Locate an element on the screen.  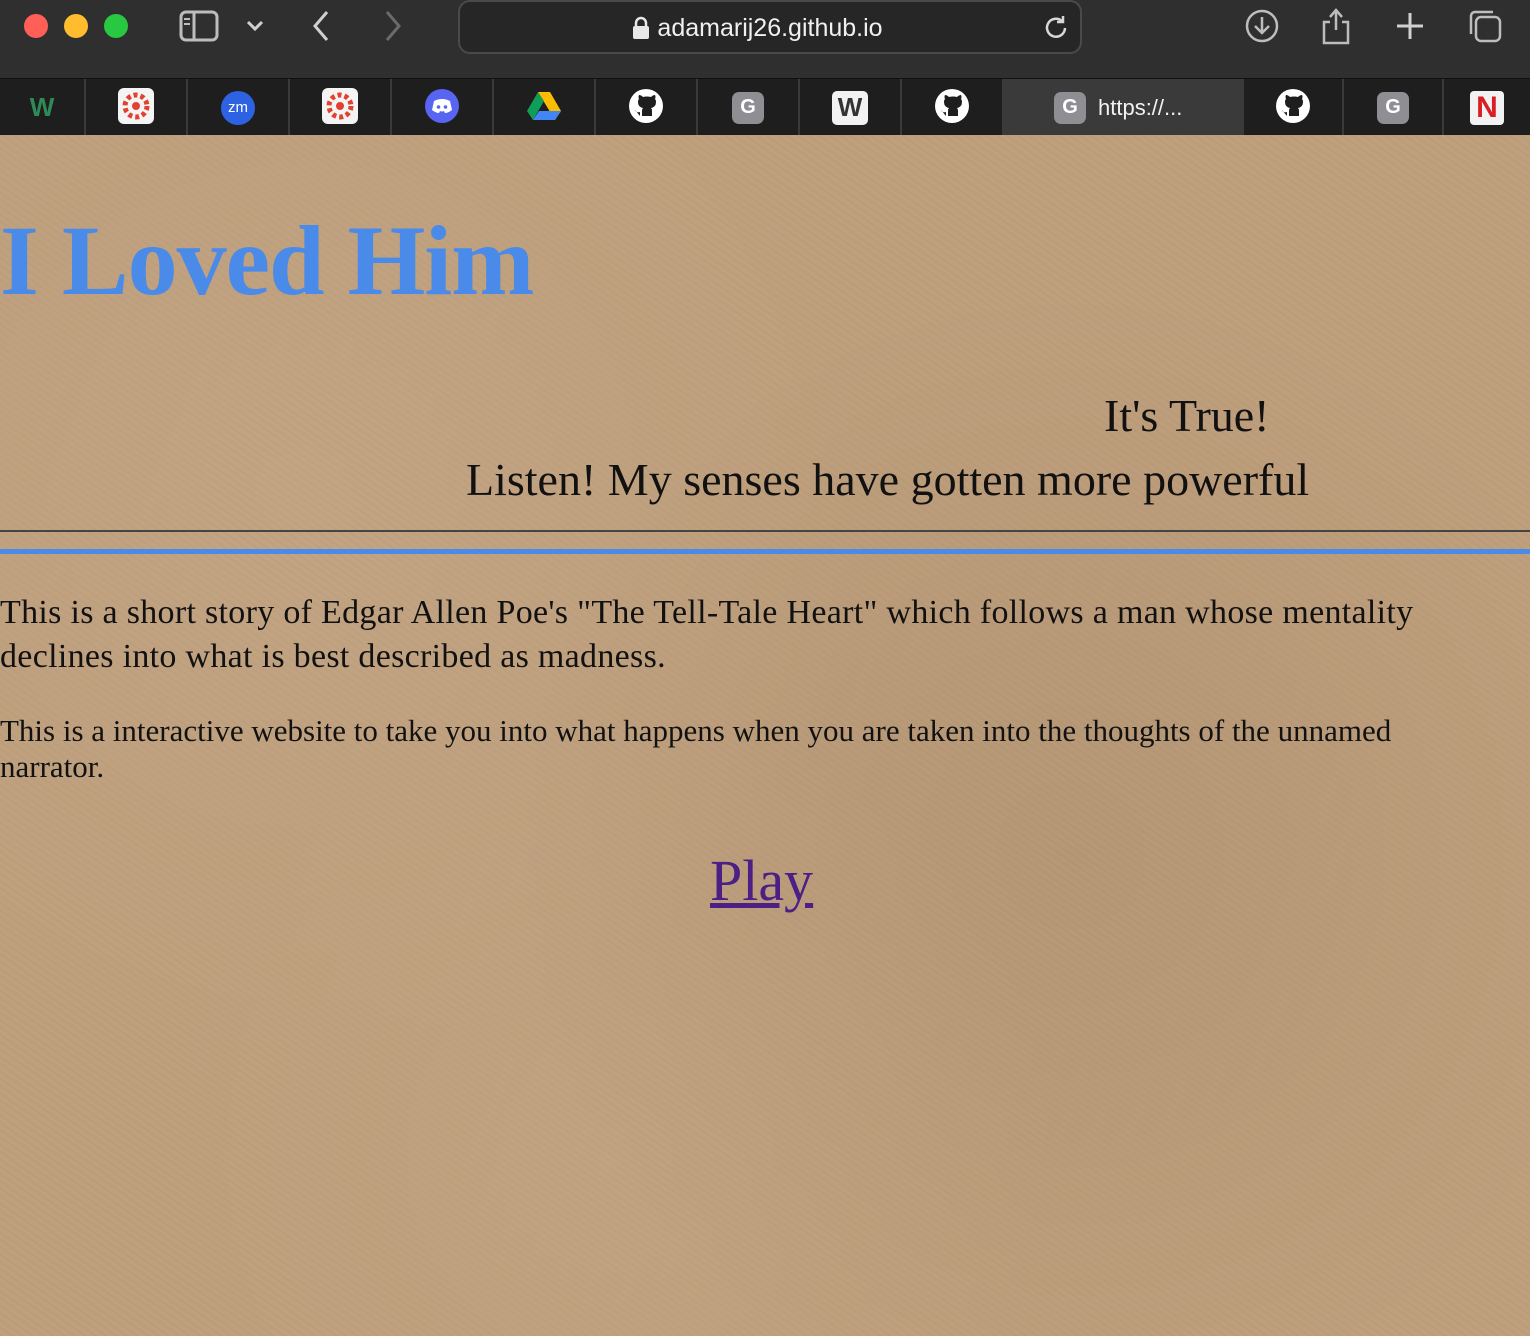
address-url: adamarij26.github.io is located at coordinates (770, 28).